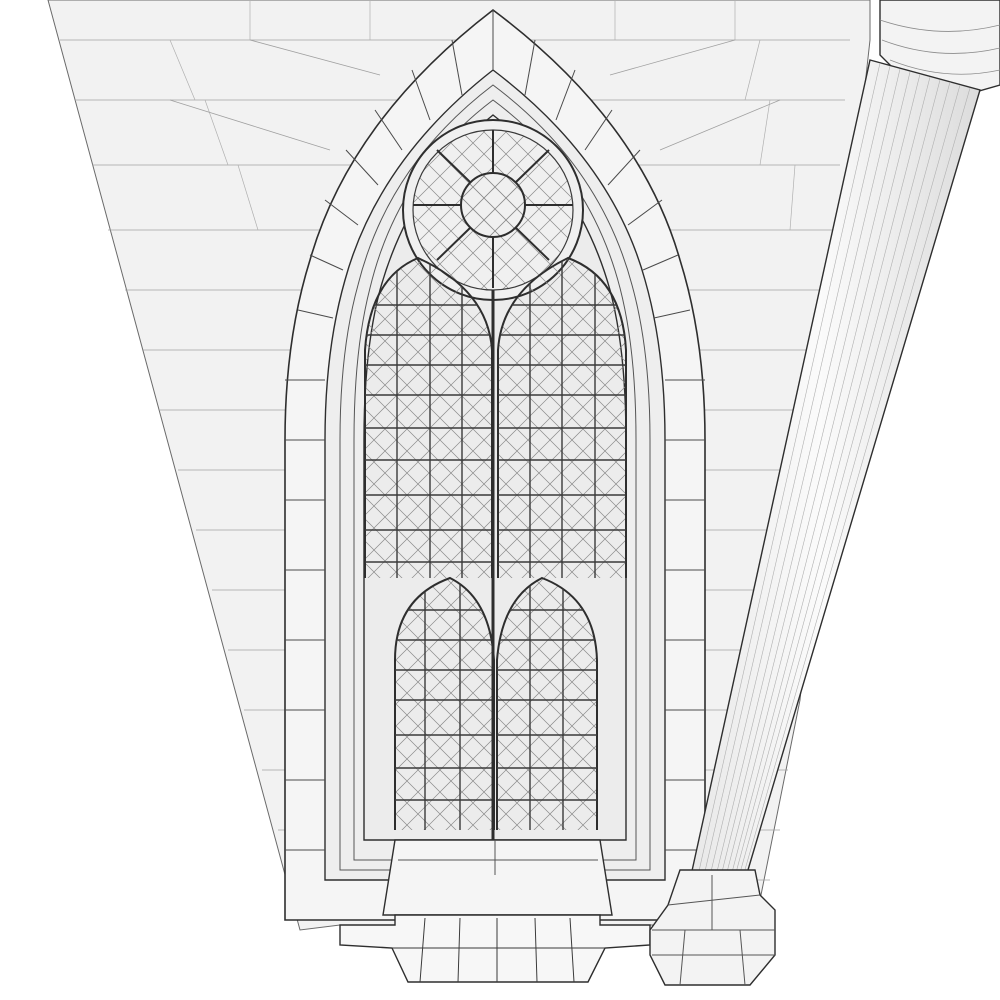 This screenshot has width=1000, height=1000. I want to click on lower-lancet-left, so click(444, 703).